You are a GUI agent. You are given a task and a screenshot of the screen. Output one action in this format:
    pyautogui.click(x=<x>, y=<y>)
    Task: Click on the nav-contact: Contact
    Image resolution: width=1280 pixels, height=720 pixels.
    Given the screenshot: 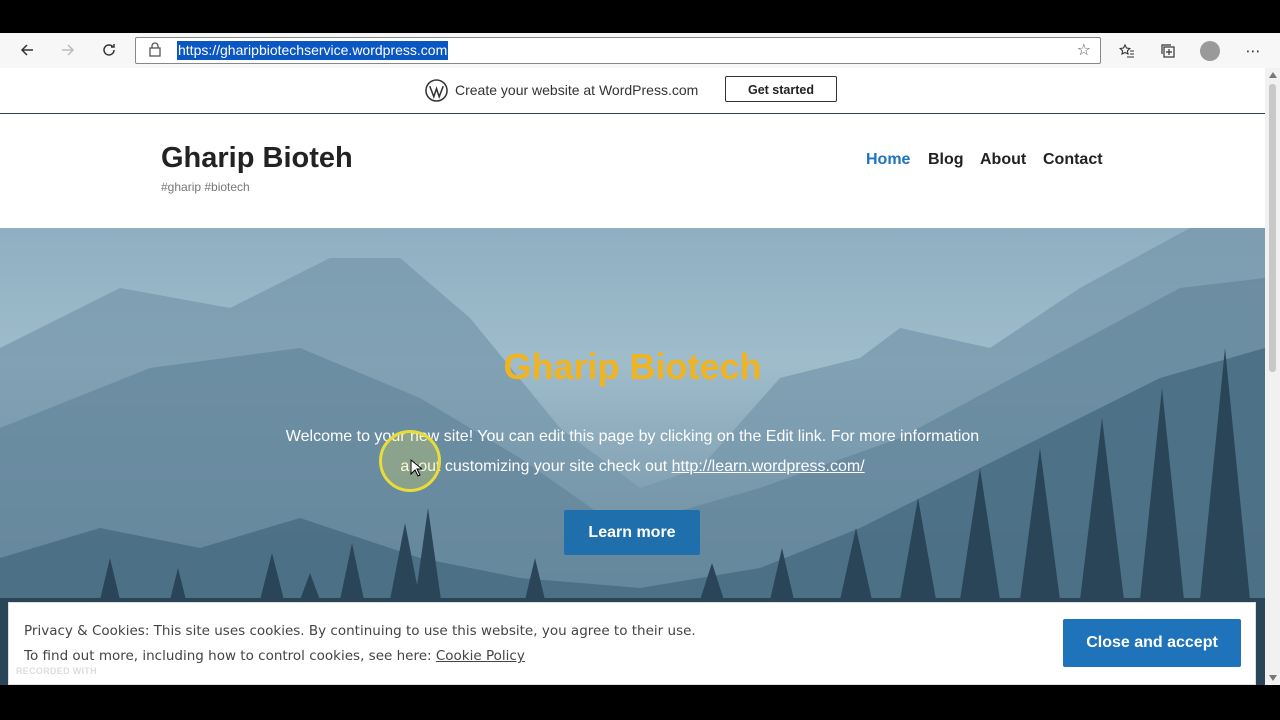 What is the action you would take?
    pyautogui.click(x=1073, y=160)
    